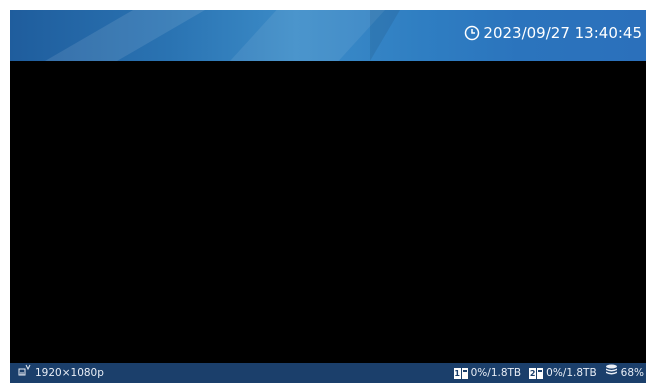 This screenshot has height=383, width=646. Describe the element at coordinates (69, 373) in the screenshot. I see `resolution-text: 1920×1080p` at that location.